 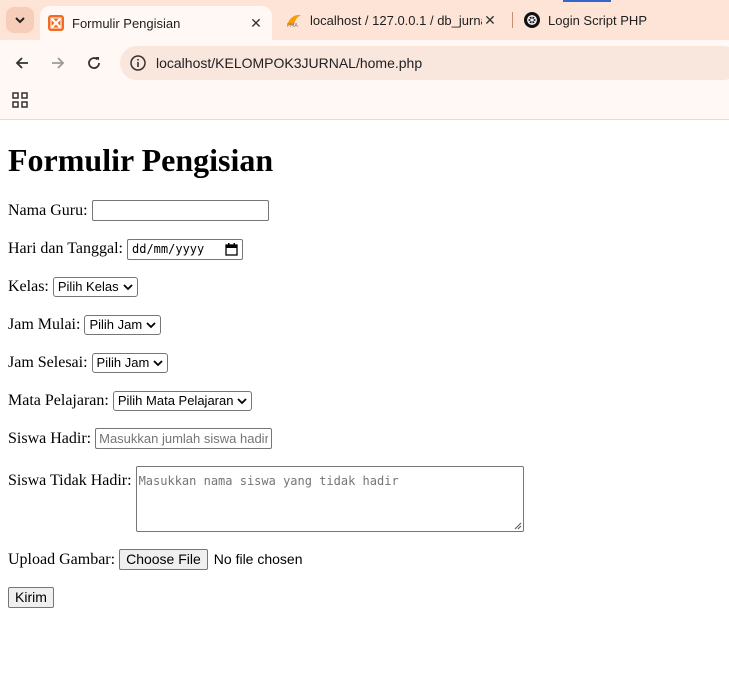 I want to click on tab-separator, so click(x=512, y=20).